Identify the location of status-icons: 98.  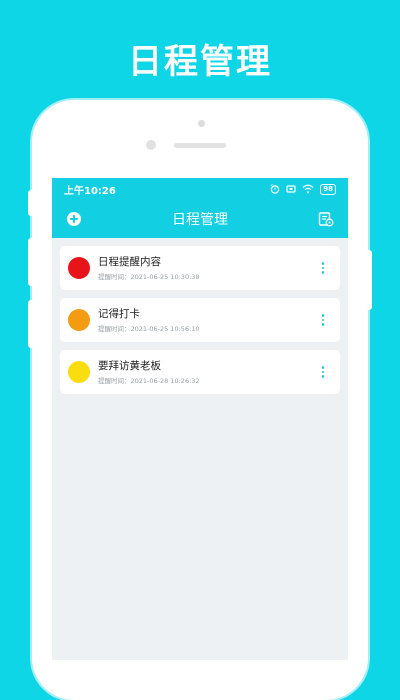
(303, 189).